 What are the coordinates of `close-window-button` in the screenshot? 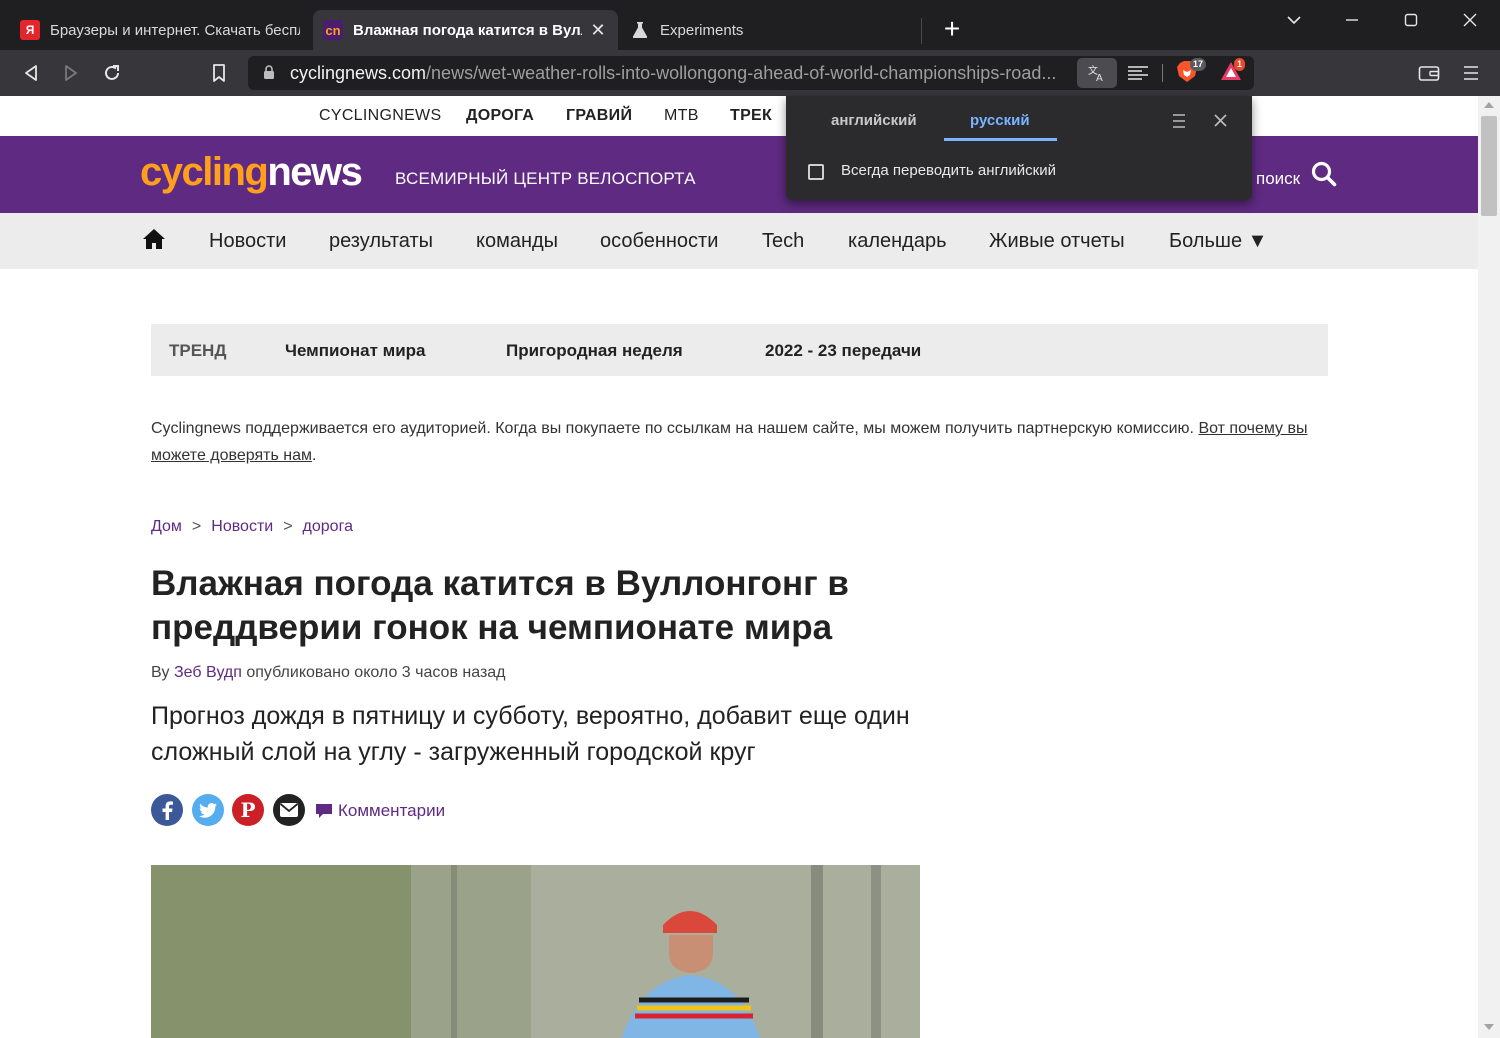 It's located at (1470, 20).